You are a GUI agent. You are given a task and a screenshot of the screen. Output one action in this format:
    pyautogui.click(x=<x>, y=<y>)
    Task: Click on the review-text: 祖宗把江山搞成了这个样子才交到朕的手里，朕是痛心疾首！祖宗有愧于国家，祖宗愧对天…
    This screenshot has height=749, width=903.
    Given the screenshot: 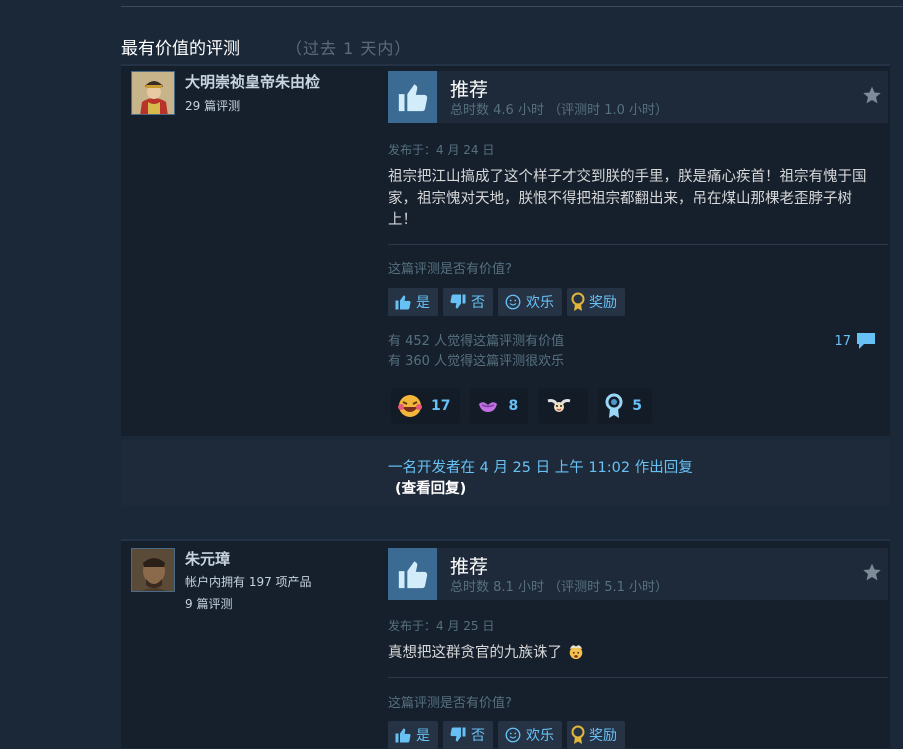 What is the action you would take?
    pyautogui.click(x=627, y=198)
    